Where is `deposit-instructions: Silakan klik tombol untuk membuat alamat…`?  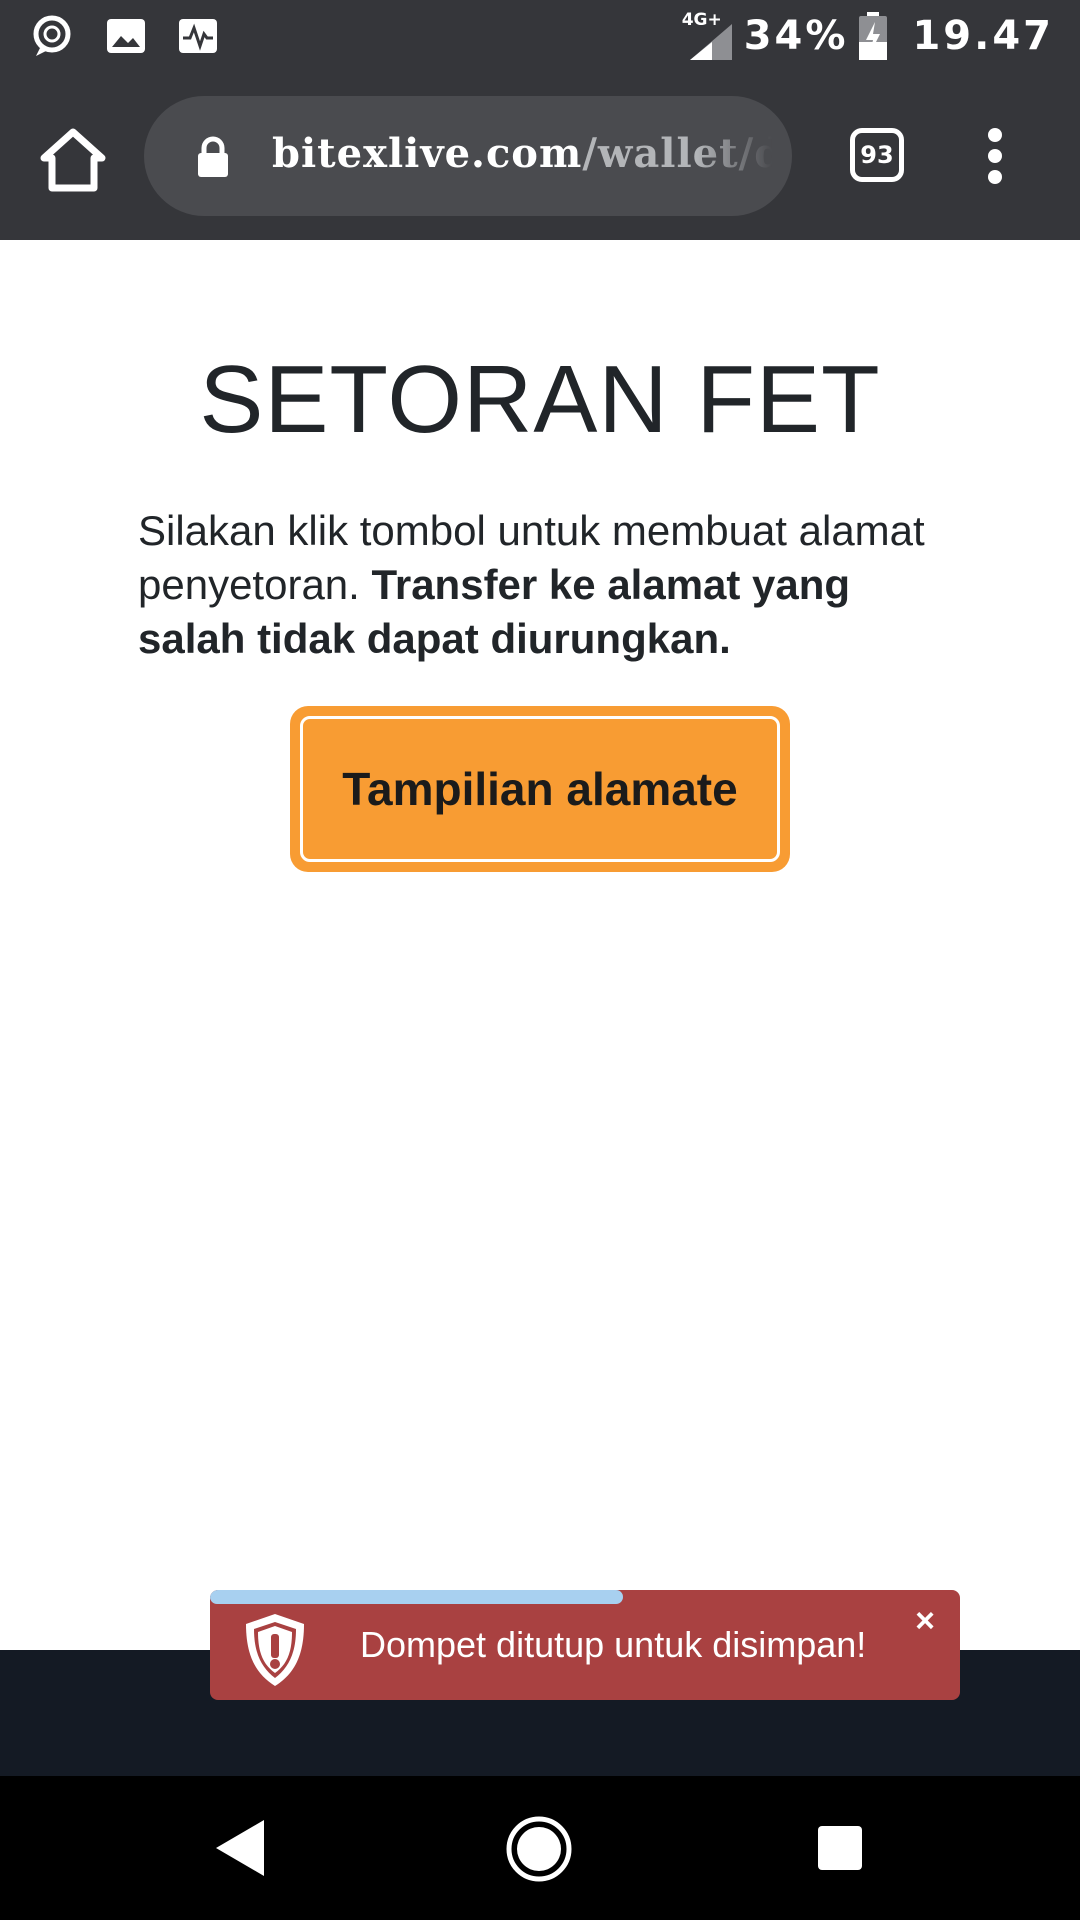 deposit-instructions: Silakan klik tombol untuk membuat alamat… is located at coordinates (548, 585).